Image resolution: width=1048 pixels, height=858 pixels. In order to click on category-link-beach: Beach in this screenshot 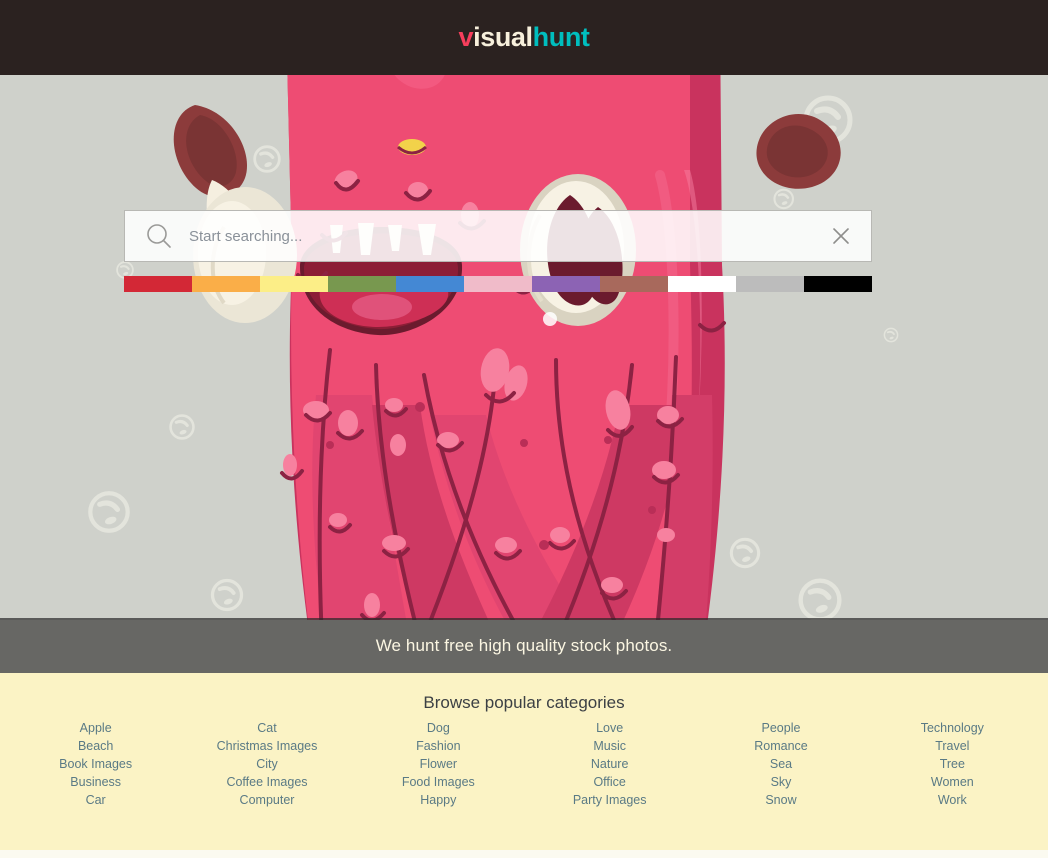, I will do `click(95, 746)`.